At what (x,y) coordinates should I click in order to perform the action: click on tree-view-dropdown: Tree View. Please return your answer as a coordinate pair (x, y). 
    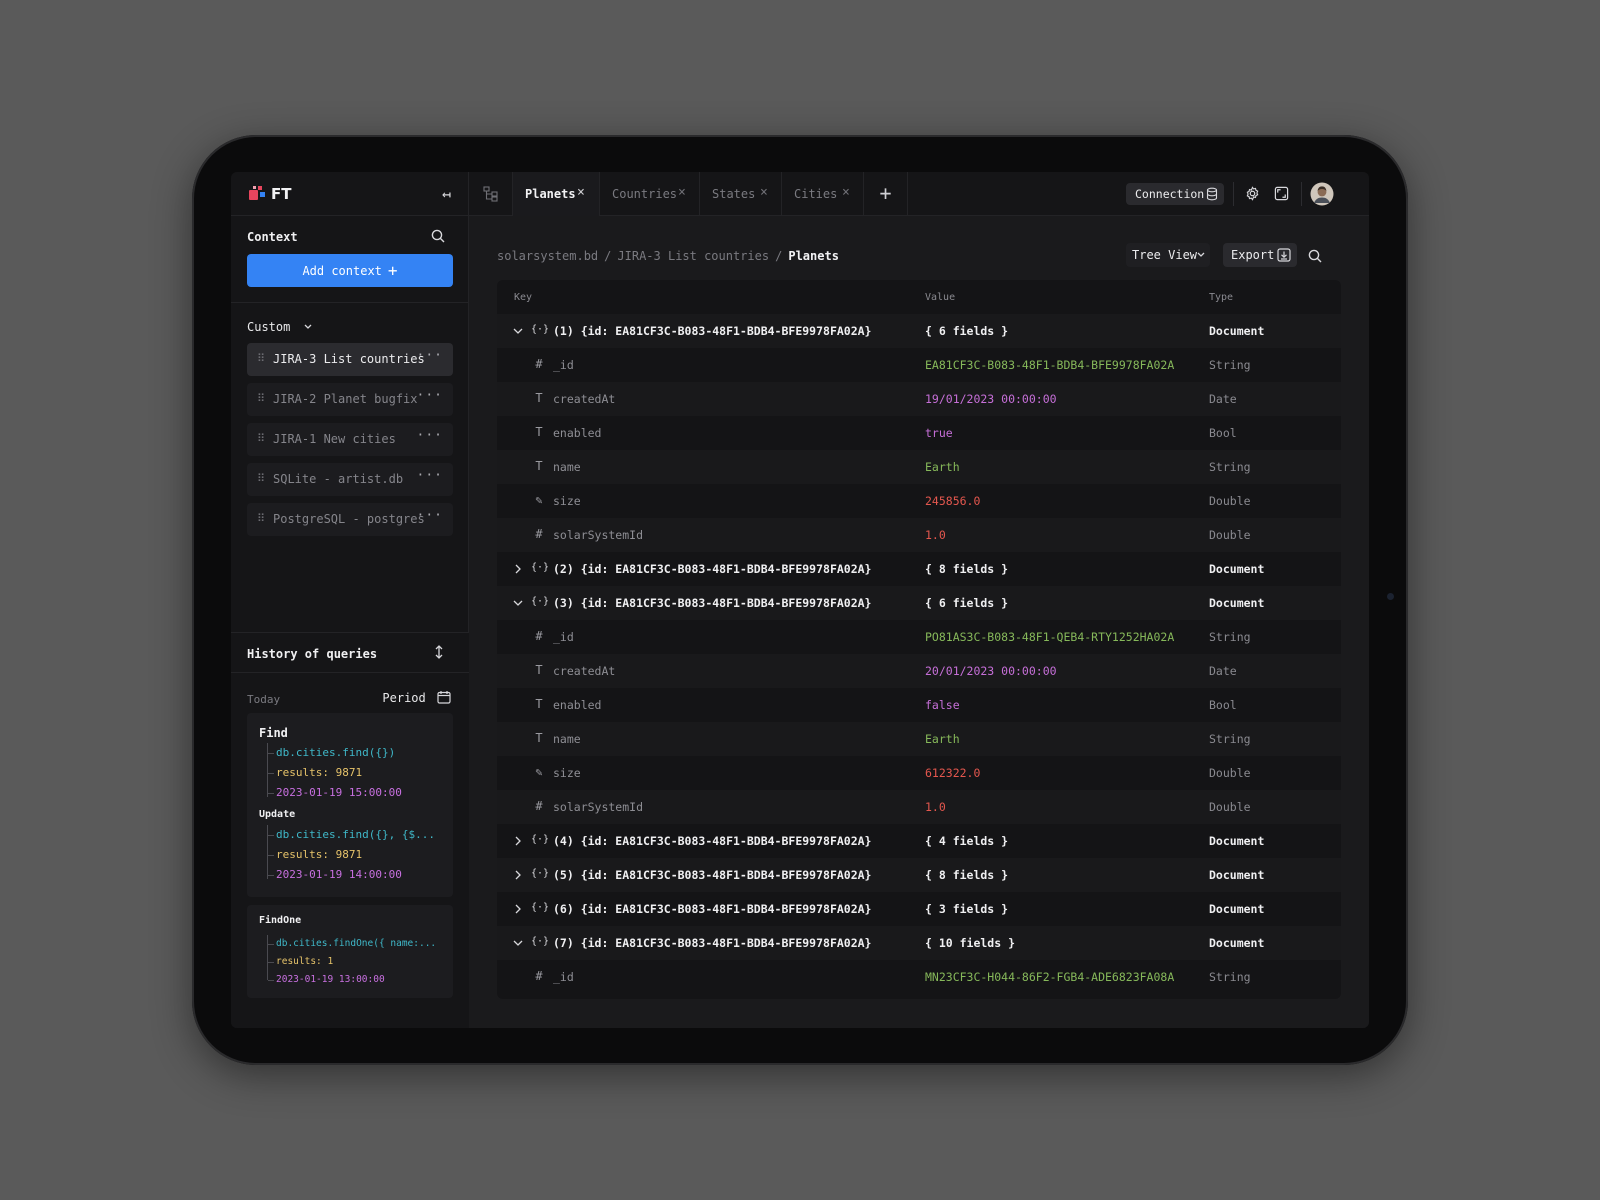
    Looking at the image, I should click on (1168, 255).